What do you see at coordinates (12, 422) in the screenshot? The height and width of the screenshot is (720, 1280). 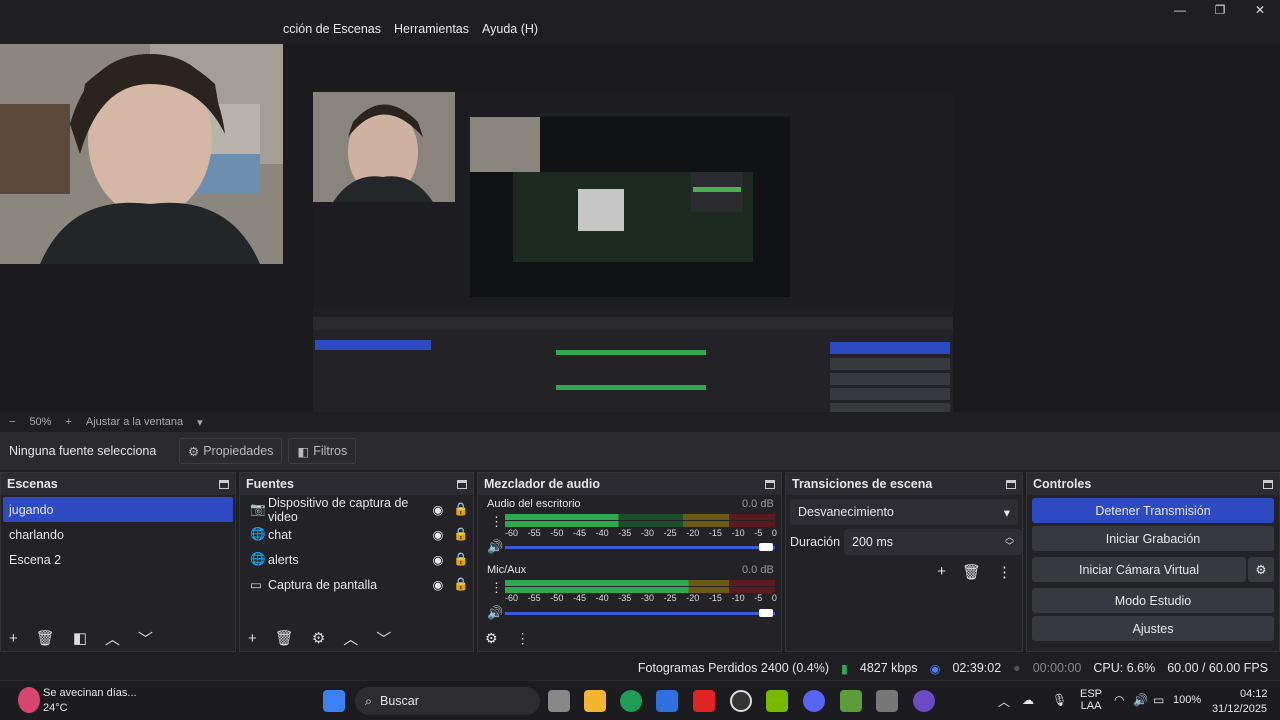 I see `zoom-out-button: −` at bounding box center [12, 422].